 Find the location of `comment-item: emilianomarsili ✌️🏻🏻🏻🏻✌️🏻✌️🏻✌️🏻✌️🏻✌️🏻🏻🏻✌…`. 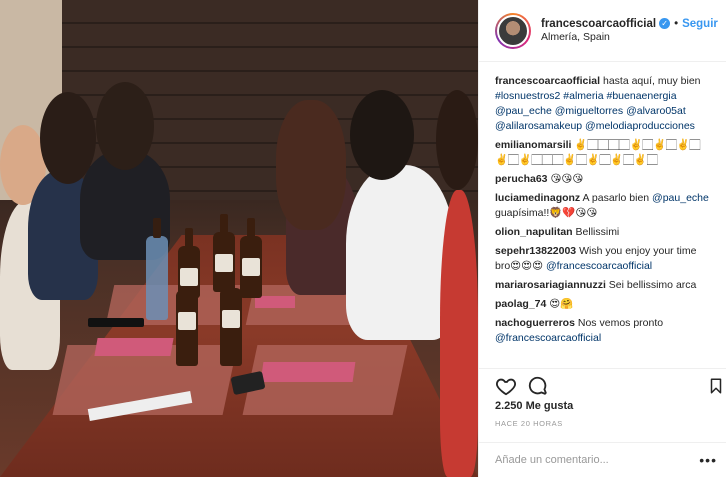

comment-item: emilianomarsili ✌️🏻🏻🏻🏻✌️🏻✌️🏻✌️🏻✌️🏻✌️🏻🏻🏻✌… is located at coordinates (603, 153).